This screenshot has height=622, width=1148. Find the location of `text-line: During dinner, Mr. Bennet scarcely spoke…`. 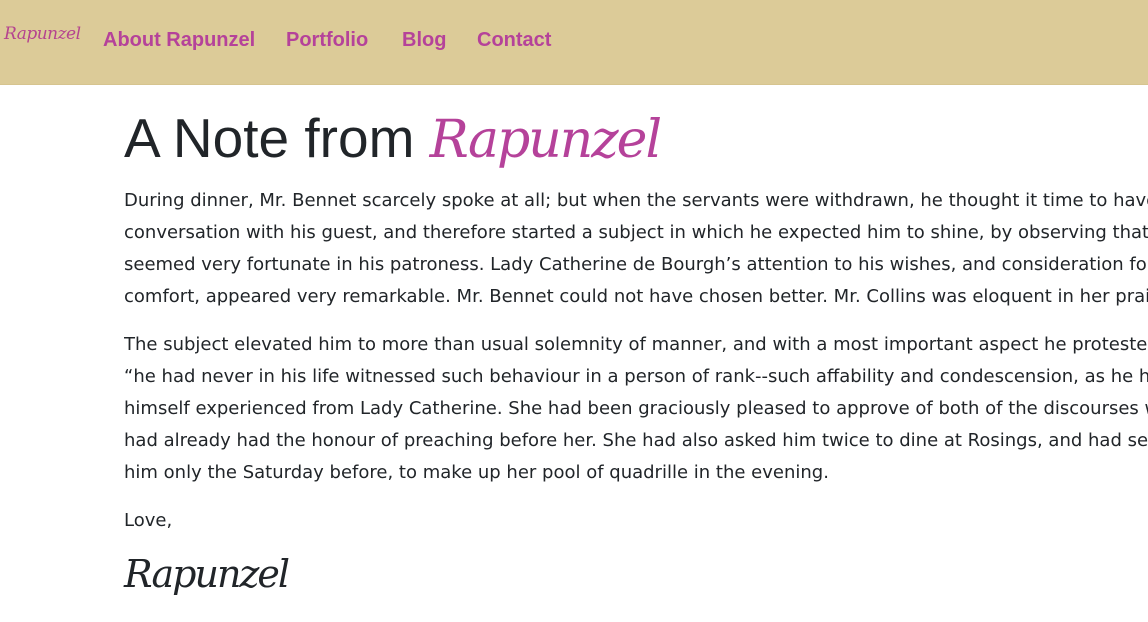

text-line: During dinner, Mr. Bennet scarcely spoke… is located at coordinates (636, 200).